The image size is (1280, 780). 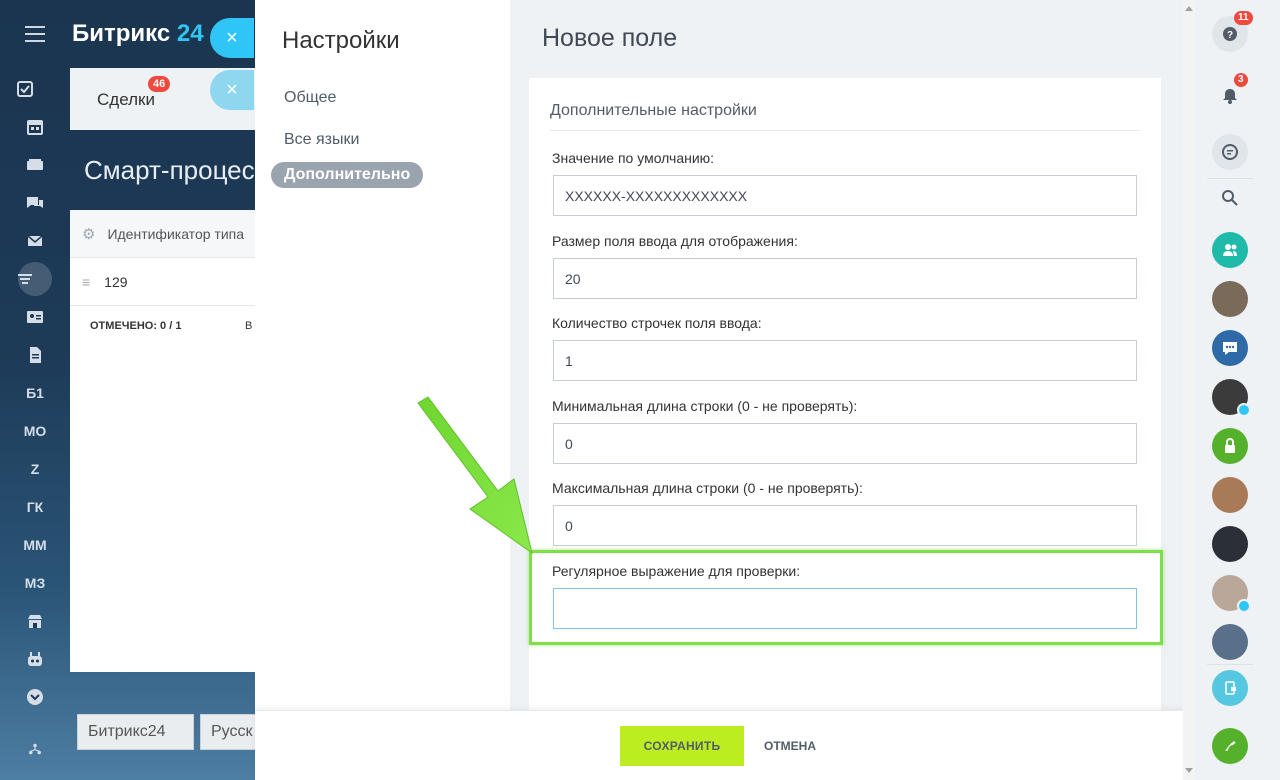 What do you see at coordinates (25, 89) in the screenshot?
I see `tasks-icon` at bounding box center [25, 89].